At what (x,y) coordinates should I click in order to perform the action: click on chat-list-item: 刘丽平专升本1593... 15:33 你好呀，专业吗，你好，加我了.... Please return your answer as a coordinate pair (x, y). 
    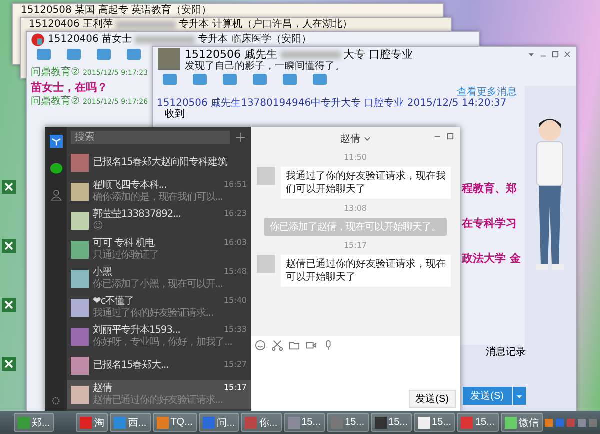
    Looking at the image, I should click on (159, 336).